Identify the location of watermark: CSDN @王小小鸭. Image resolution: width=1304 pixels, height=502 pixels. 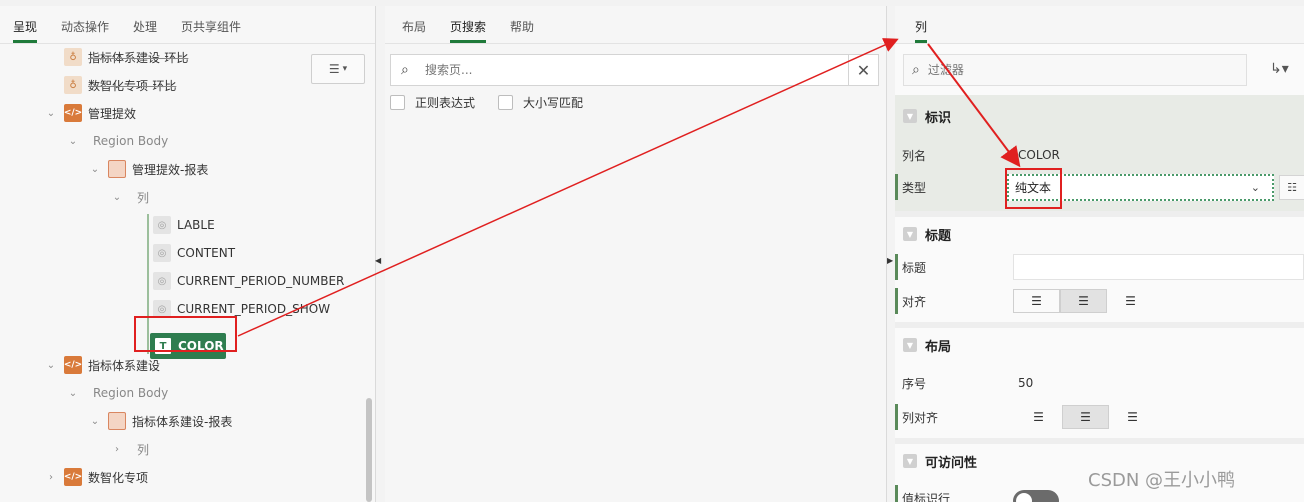
(1162, 480).